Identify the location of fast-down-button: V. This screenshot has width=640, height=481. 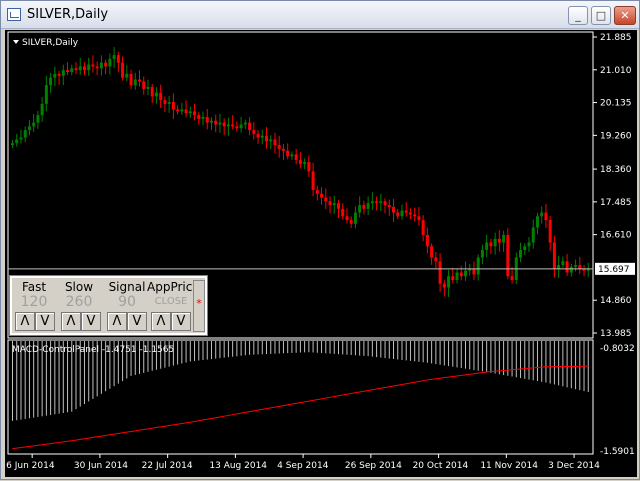
(45, 321).